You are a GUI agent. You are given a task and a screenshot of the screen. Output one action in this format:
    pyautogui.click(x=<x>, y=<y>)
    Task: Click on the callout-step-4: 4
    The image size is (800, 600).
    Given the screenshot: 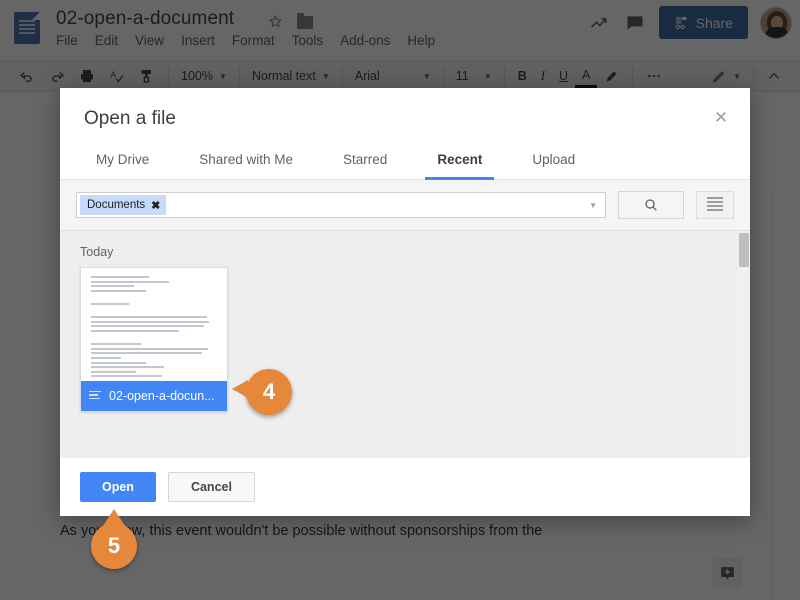 What is the action you would take?
    pyautogui.click(x=262, y=392)
    